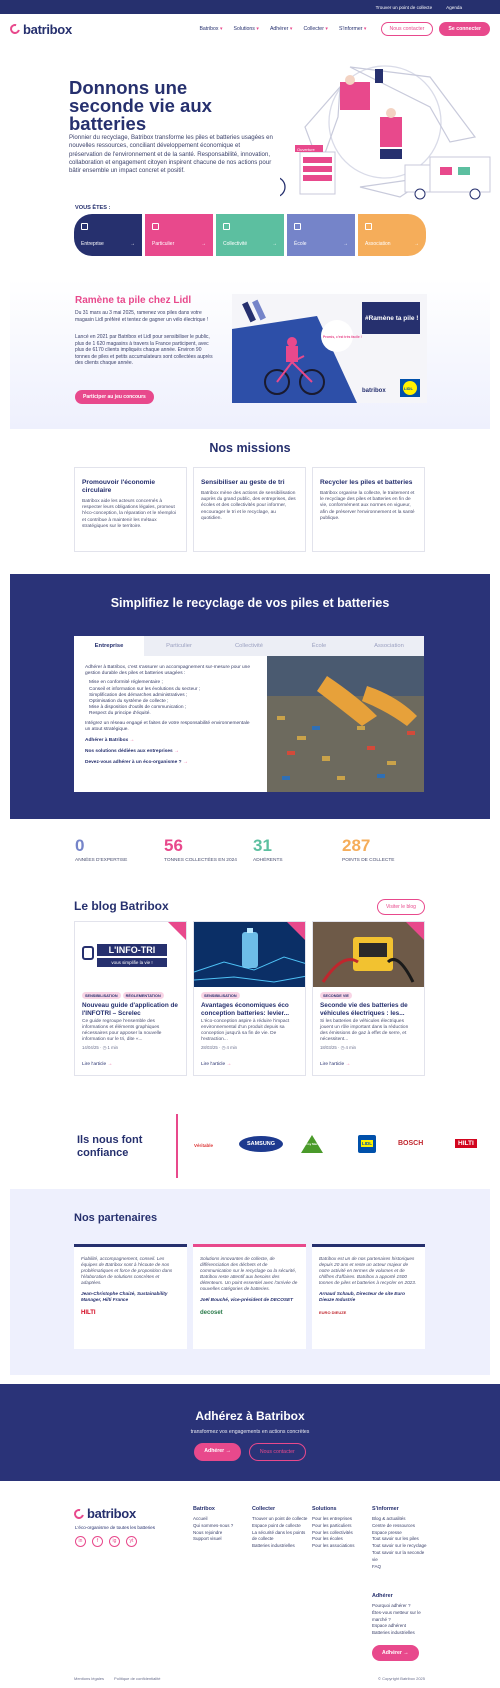  Describe the element at coordinates (108, 235) in the screenshot. I see `card-entreprise: Entreprise →` at that location.